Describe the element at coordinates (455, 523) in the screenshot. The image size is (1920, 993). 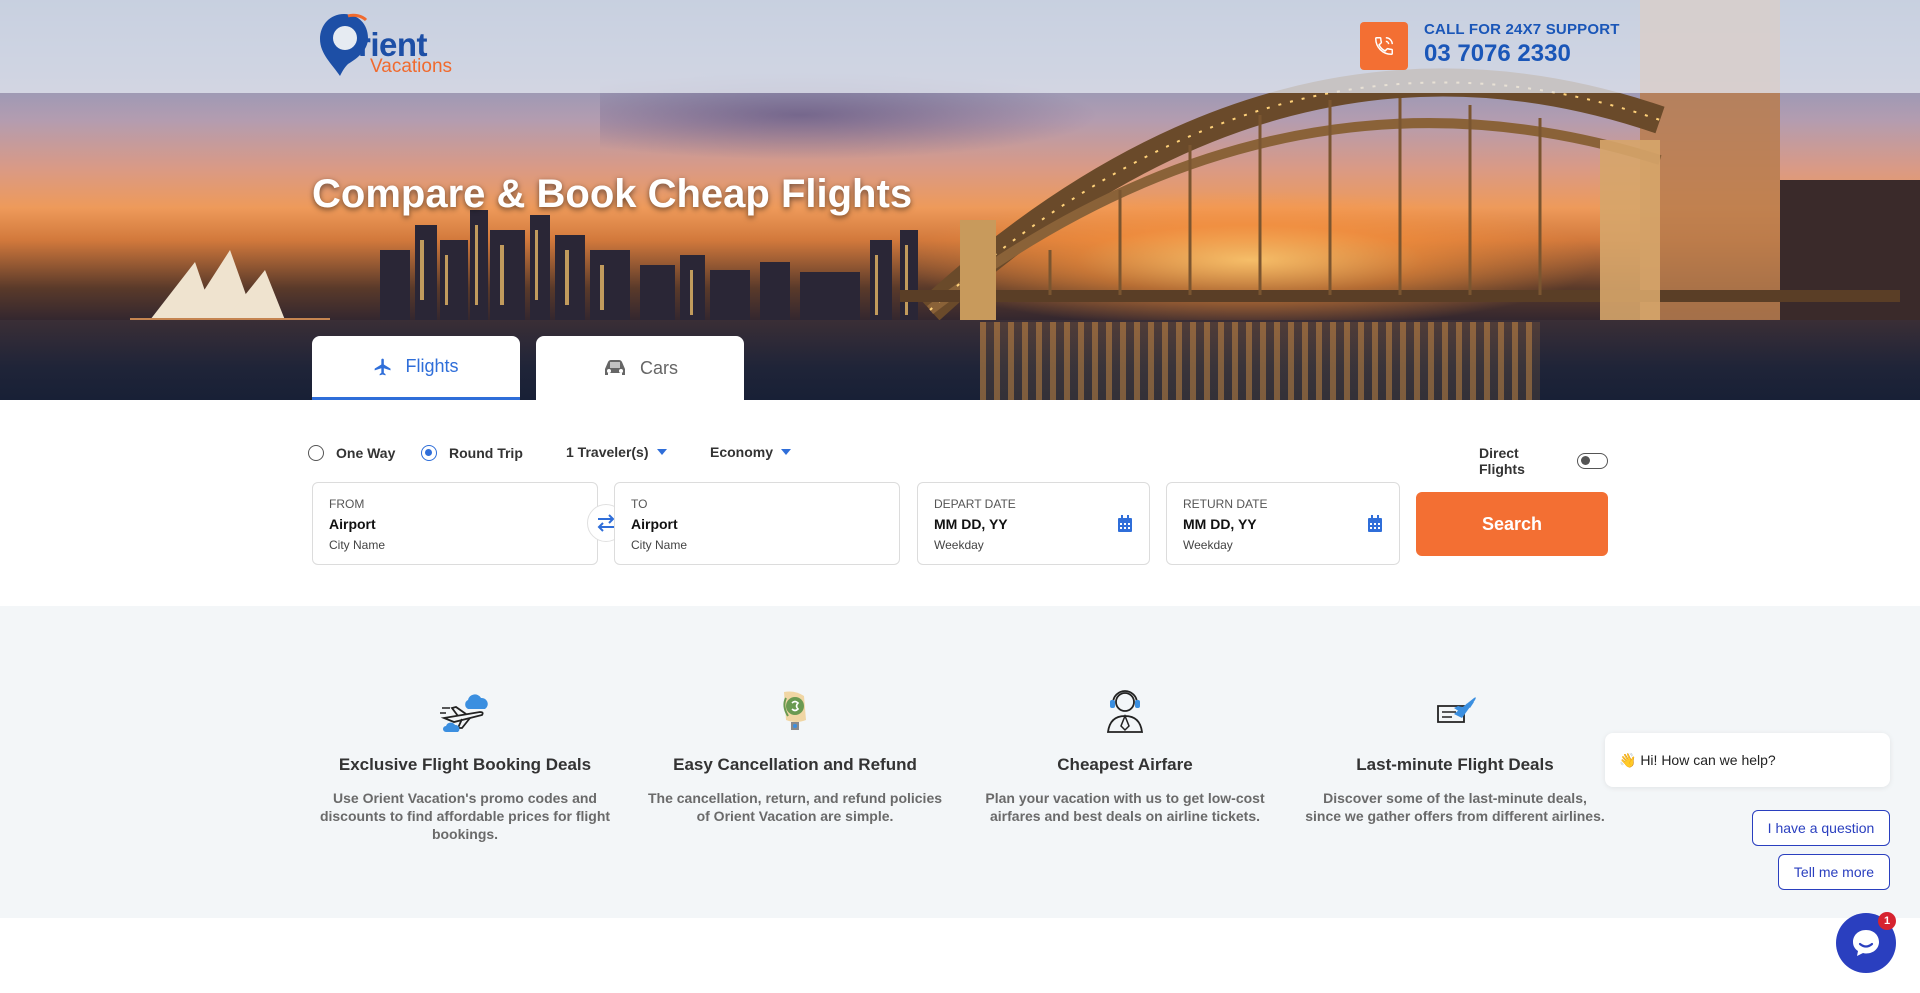
I see `from-airport-field: FROM Airport City Name` at that location.